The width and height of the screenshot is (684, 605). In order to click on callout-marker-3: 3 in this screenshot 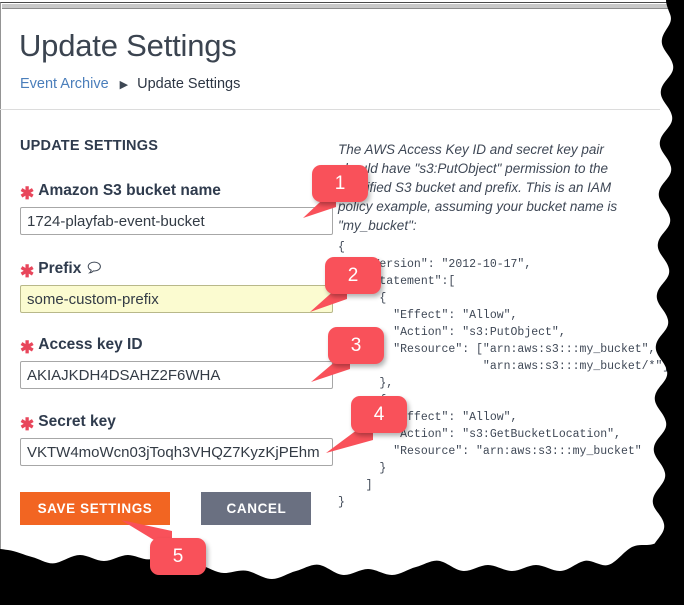, I will do `click(347, 354)`.